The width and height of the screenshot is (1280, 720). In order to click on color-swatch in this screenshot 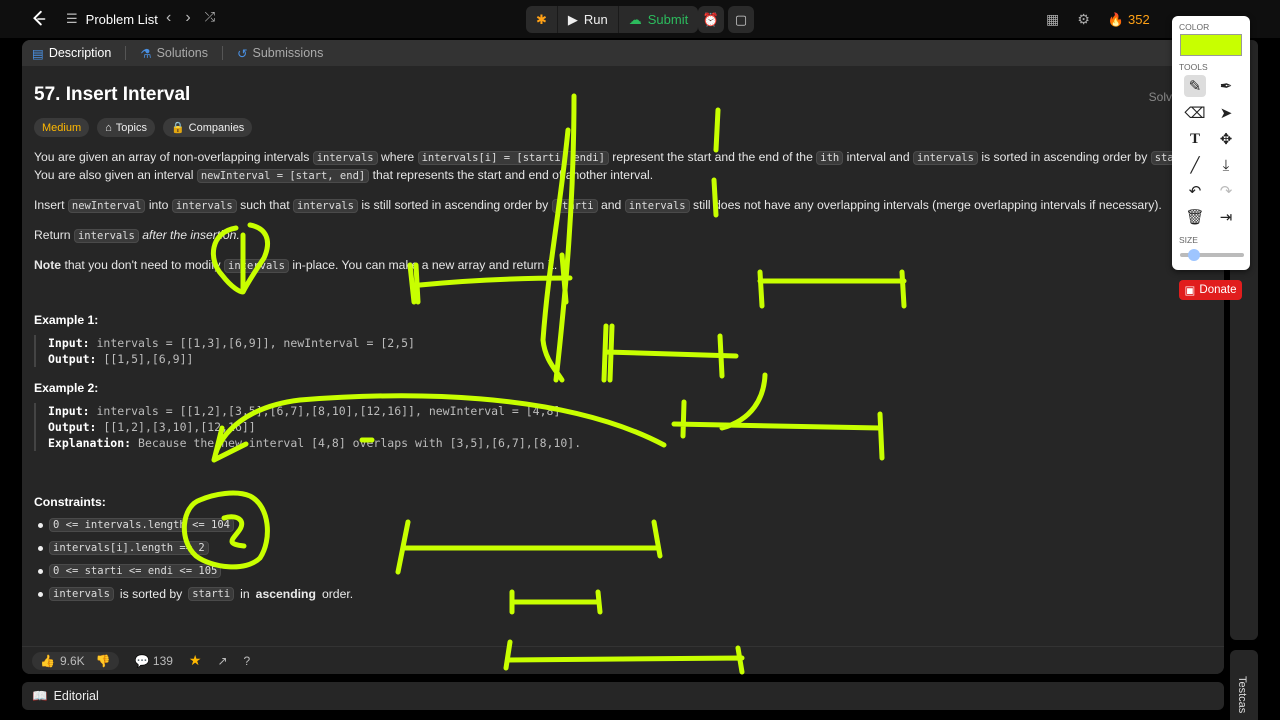, I will do `click(1211, 45)`.